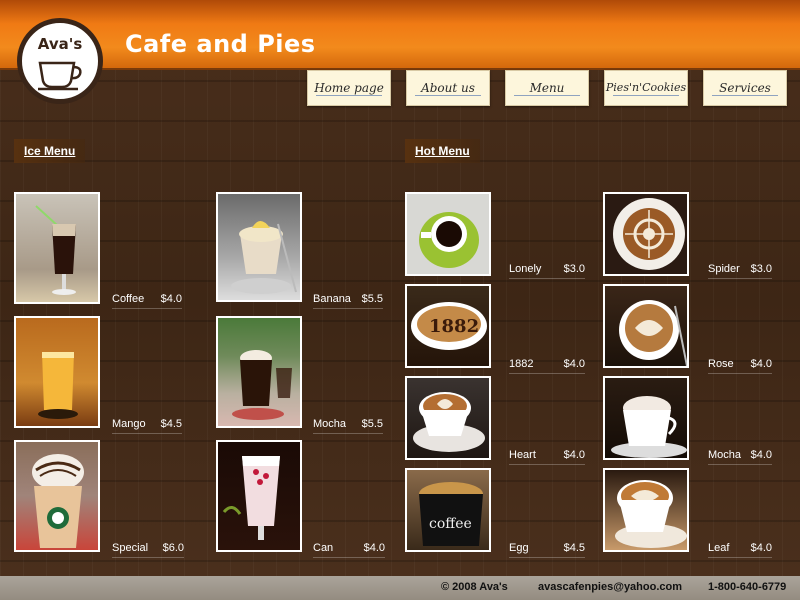 This screenshot has width=800, height=600. Describe the element at coordinates (332, 299) in the screenshot. I see `item-name: Banana` at that location.